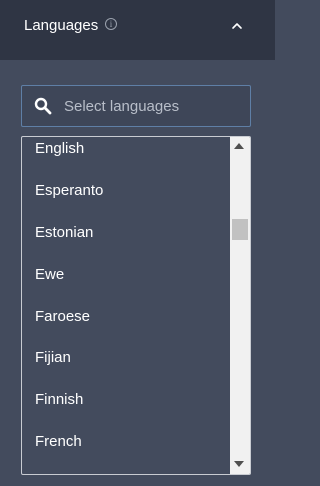  I want to click on language-search-box, so click(136, 106).